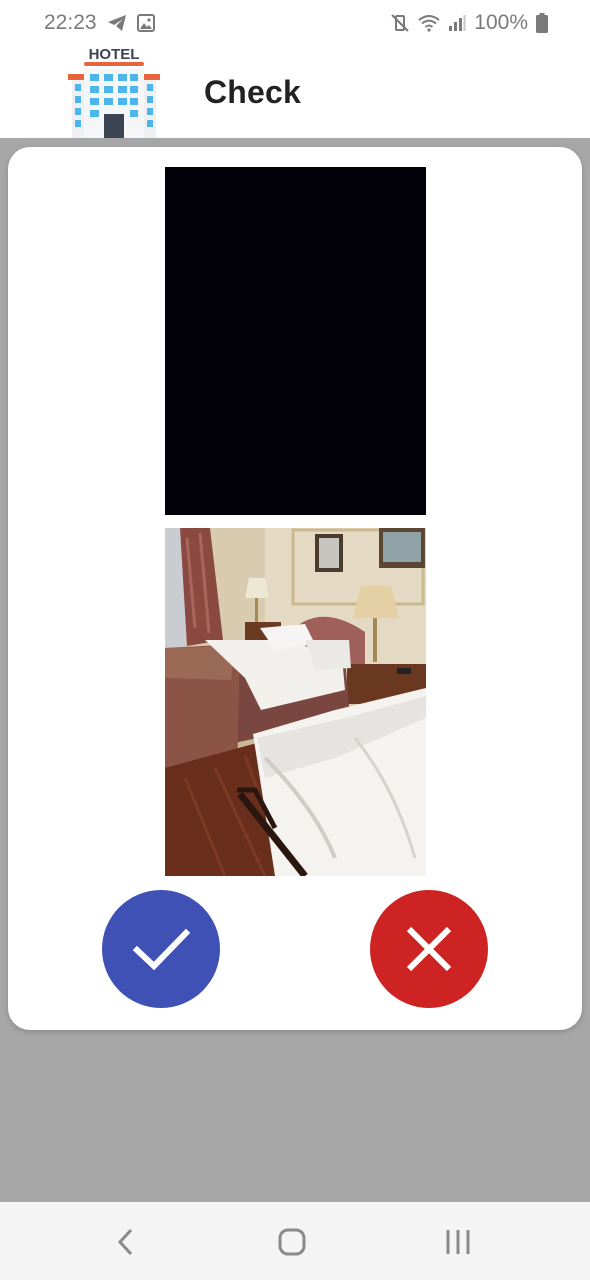 Image resolution: width=590 pixels, height=1280 pixels. What do you see at coordinates (457, 23) in the screenshot?
I see `signal-icon` at bounding box center [457, 23].